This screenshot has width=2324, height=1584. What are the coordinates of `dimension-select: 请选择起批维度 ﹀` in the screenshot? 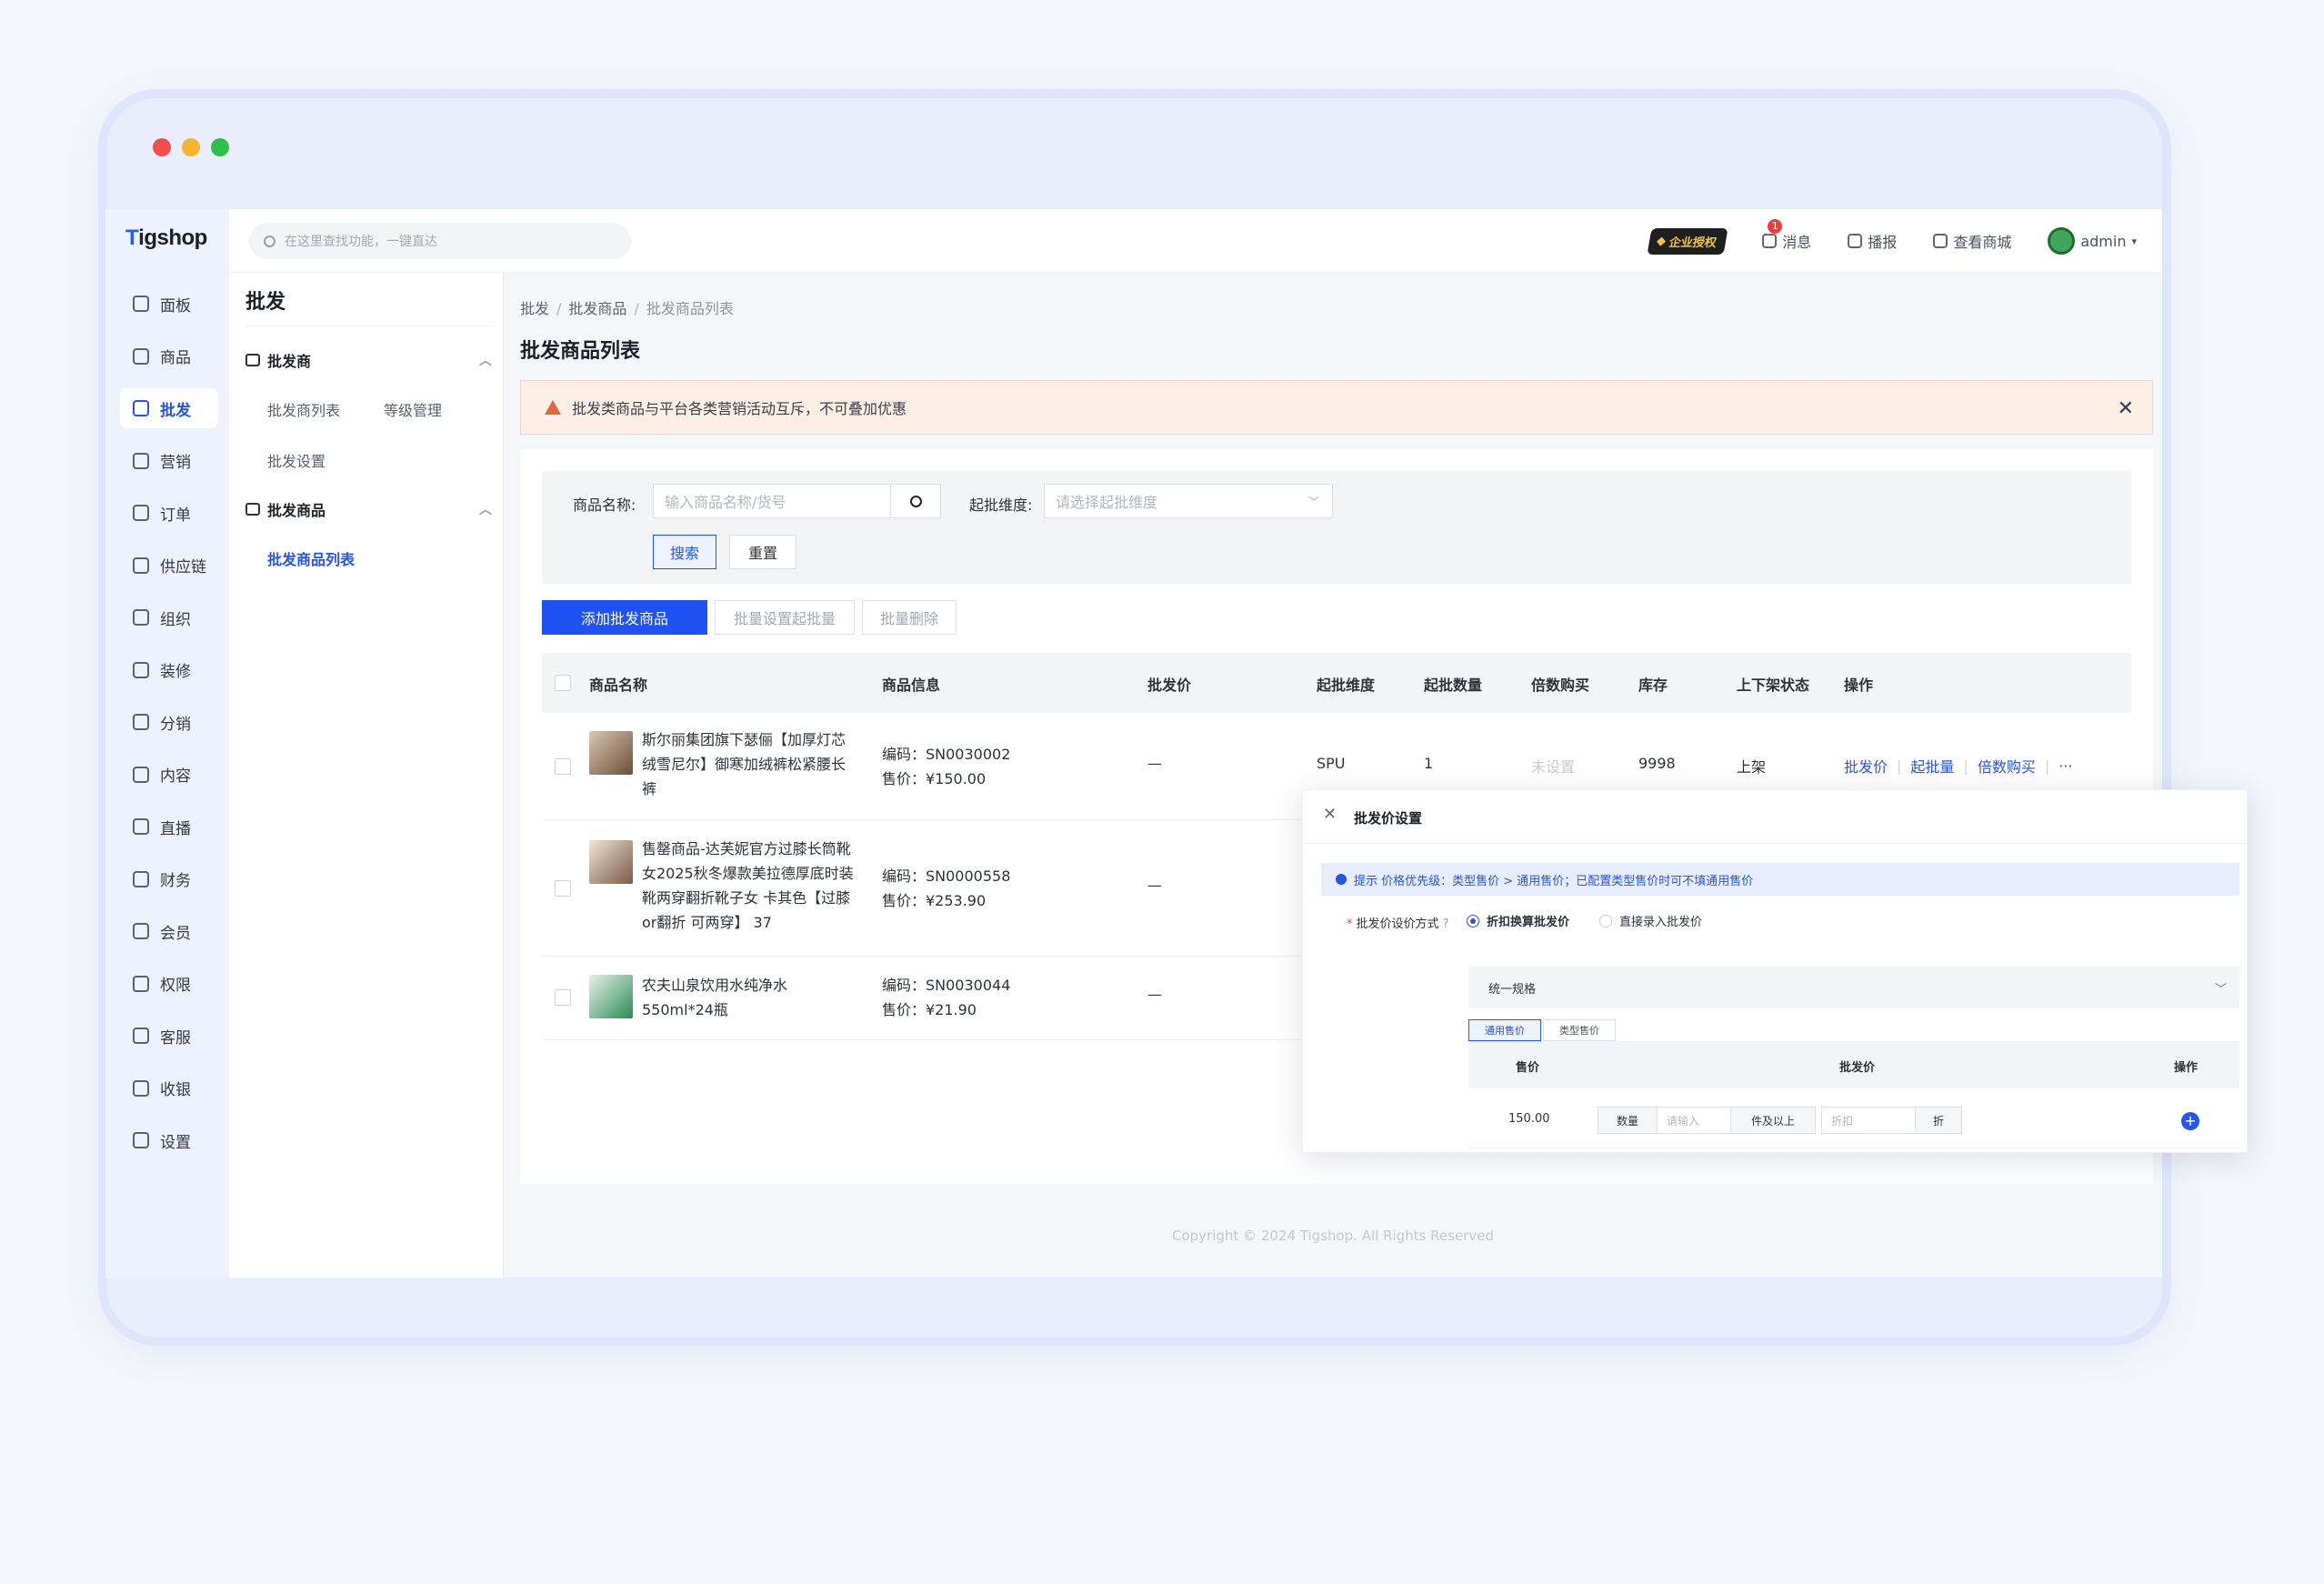 It's located at (1188, 501).